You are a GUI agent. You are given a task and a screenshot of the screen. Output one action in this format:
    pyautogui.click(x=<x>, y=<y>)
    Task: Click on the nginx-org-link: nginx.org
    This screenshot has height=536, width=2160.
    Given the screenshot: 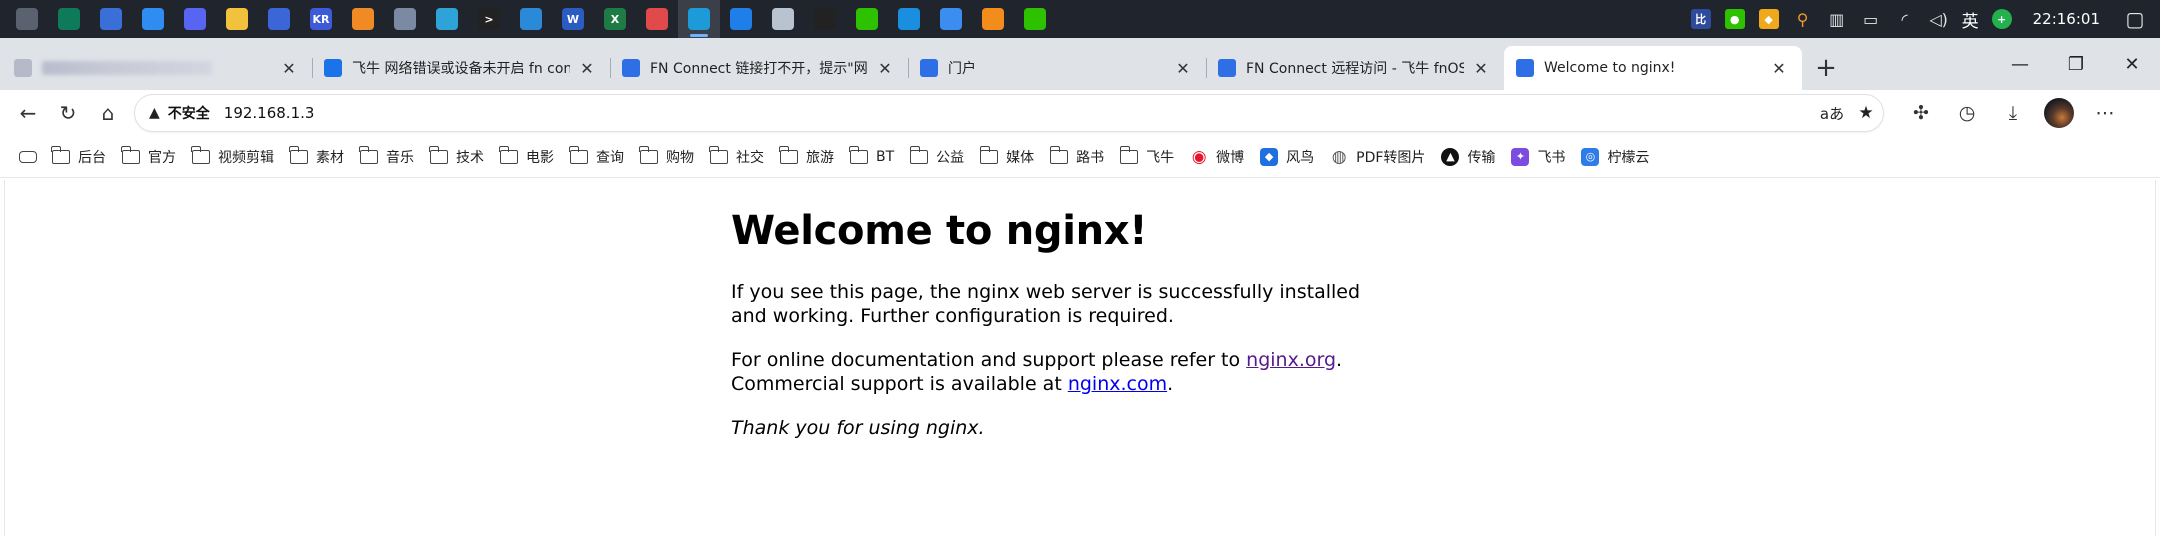 What is the action you would take?
    pyautogui.click(x=1291, y=360)
    